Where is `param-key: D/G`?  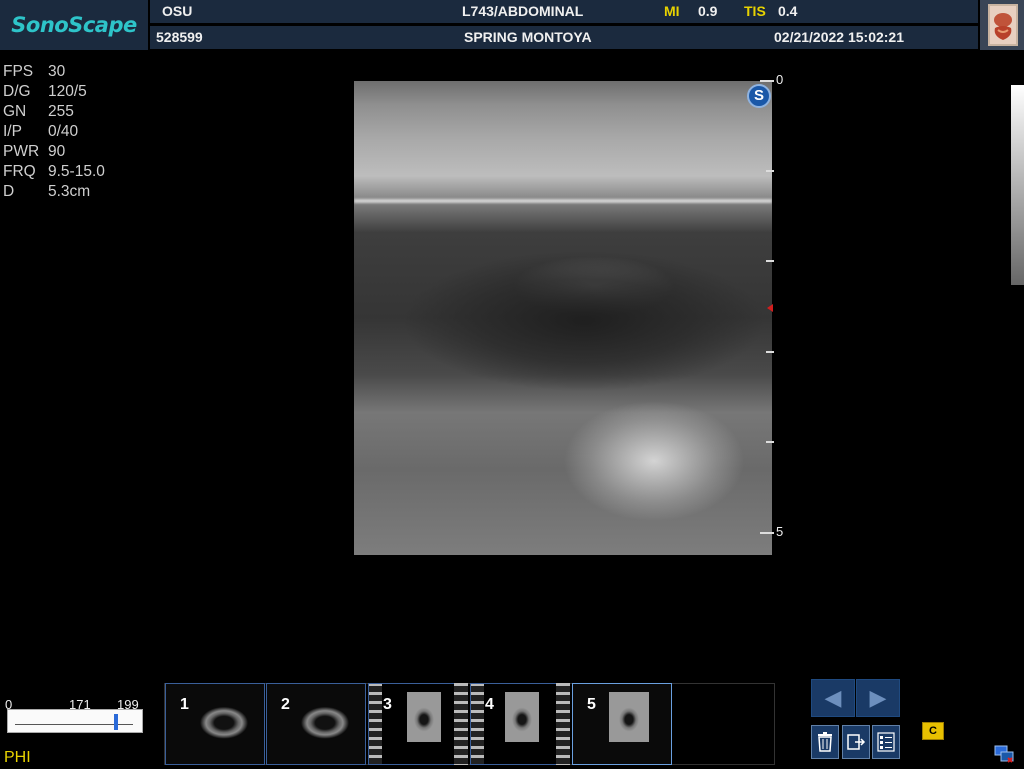 param-key: D/G is located at coordinates (17, 91).